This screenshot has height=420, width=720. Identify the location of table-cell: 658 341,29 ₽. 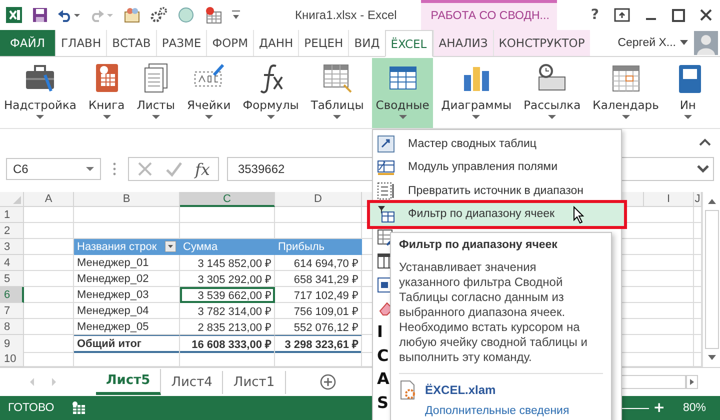
(318, 279).